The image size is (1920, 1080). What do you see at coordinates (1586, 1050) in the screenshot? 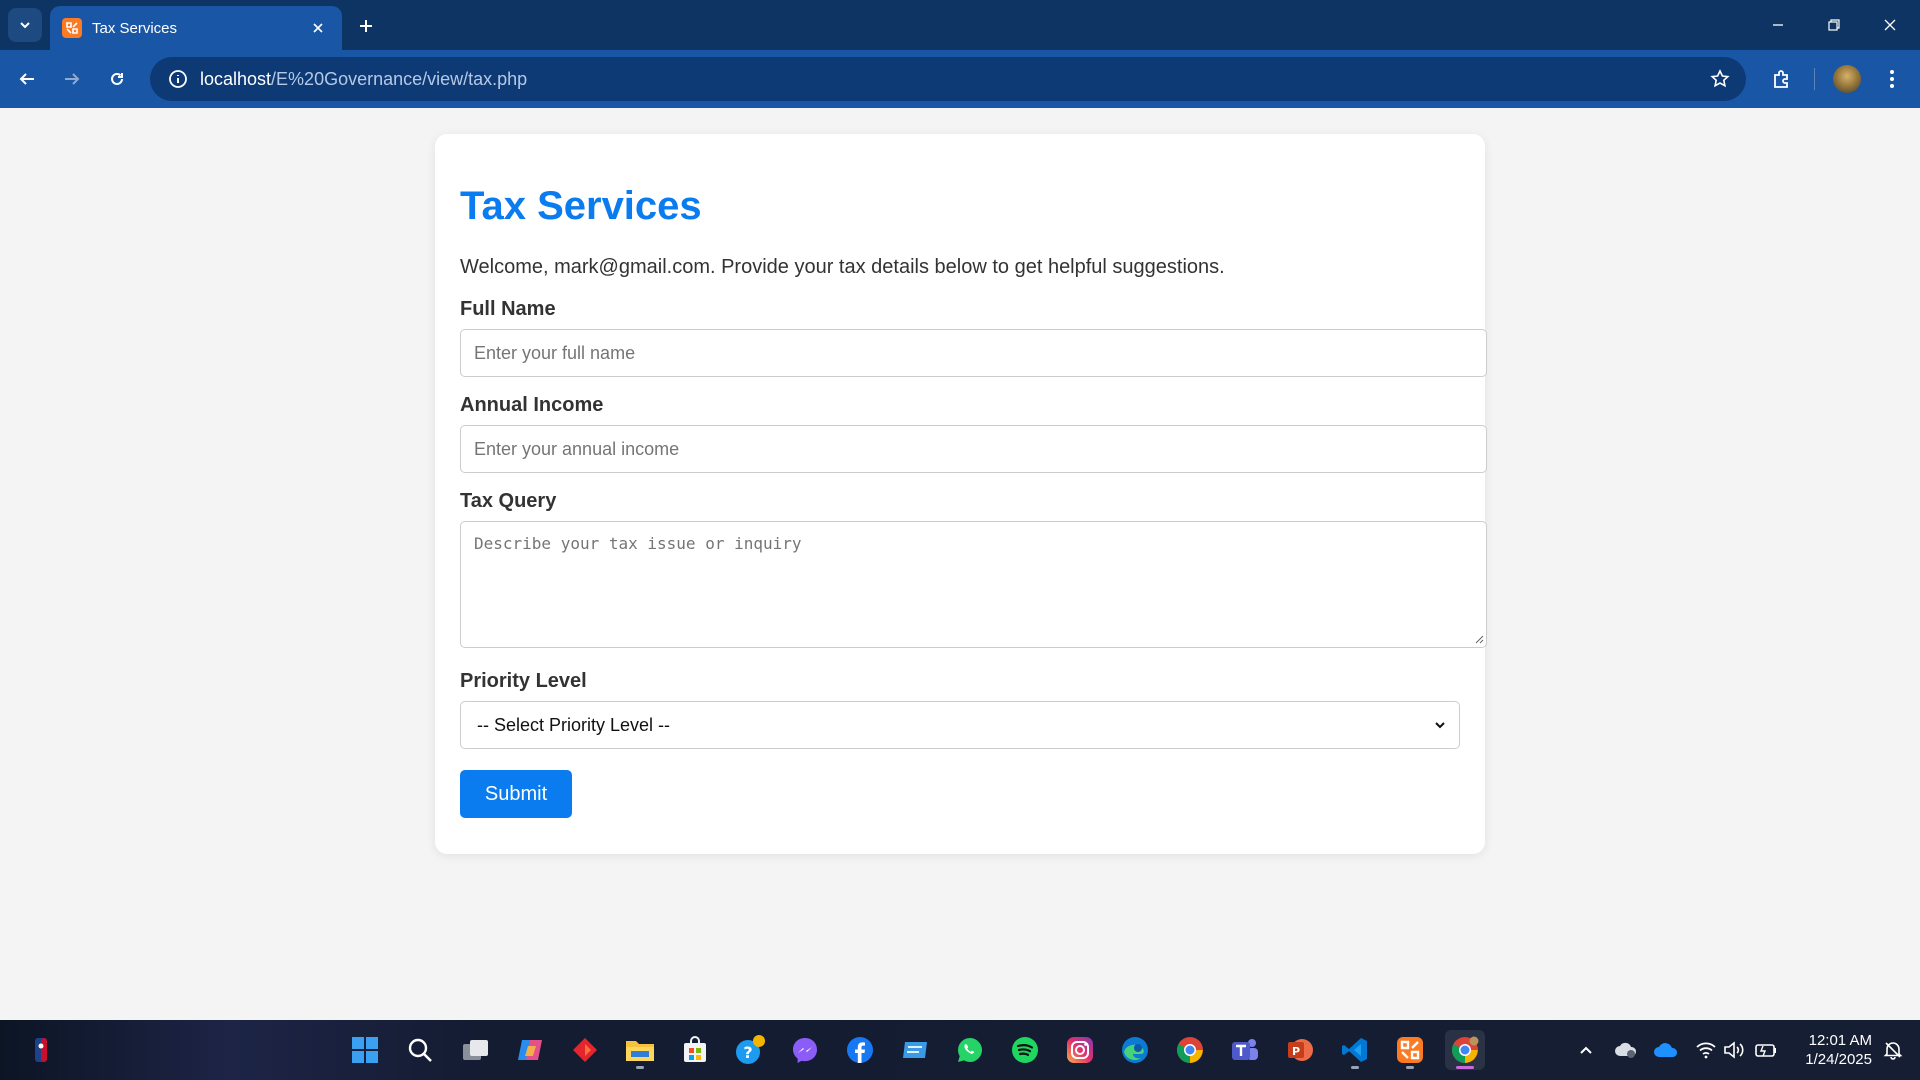
I see `chevron-up-icon` at bounding box center [1586, 1050].